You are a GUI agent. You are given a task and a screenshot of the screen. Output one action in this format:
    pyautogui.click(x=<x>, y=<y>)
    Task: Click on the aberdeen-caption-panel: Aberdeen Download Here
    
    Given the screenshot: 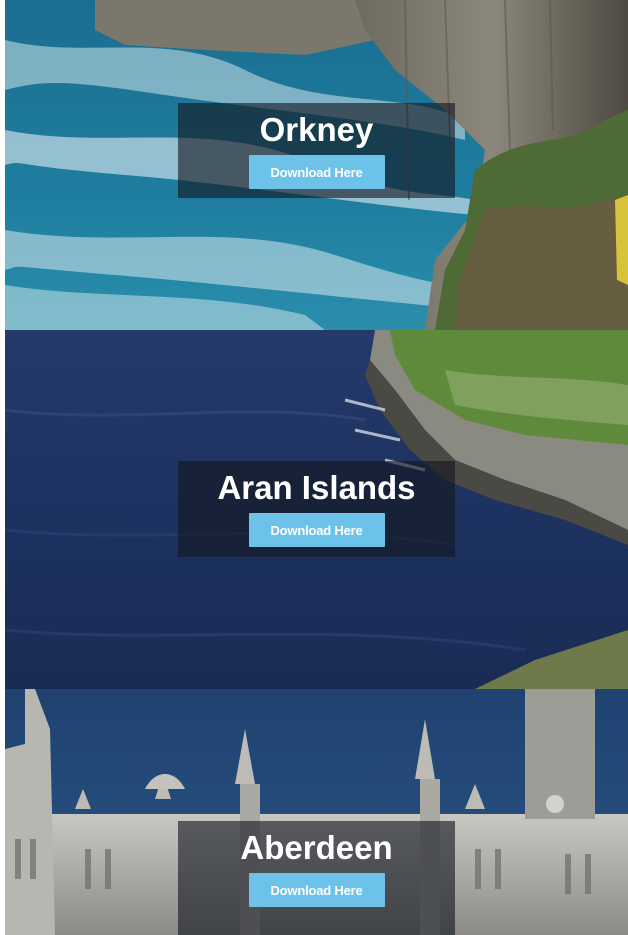 What is the action you would take?
    pyautogui.click(x=316, y=878)
    